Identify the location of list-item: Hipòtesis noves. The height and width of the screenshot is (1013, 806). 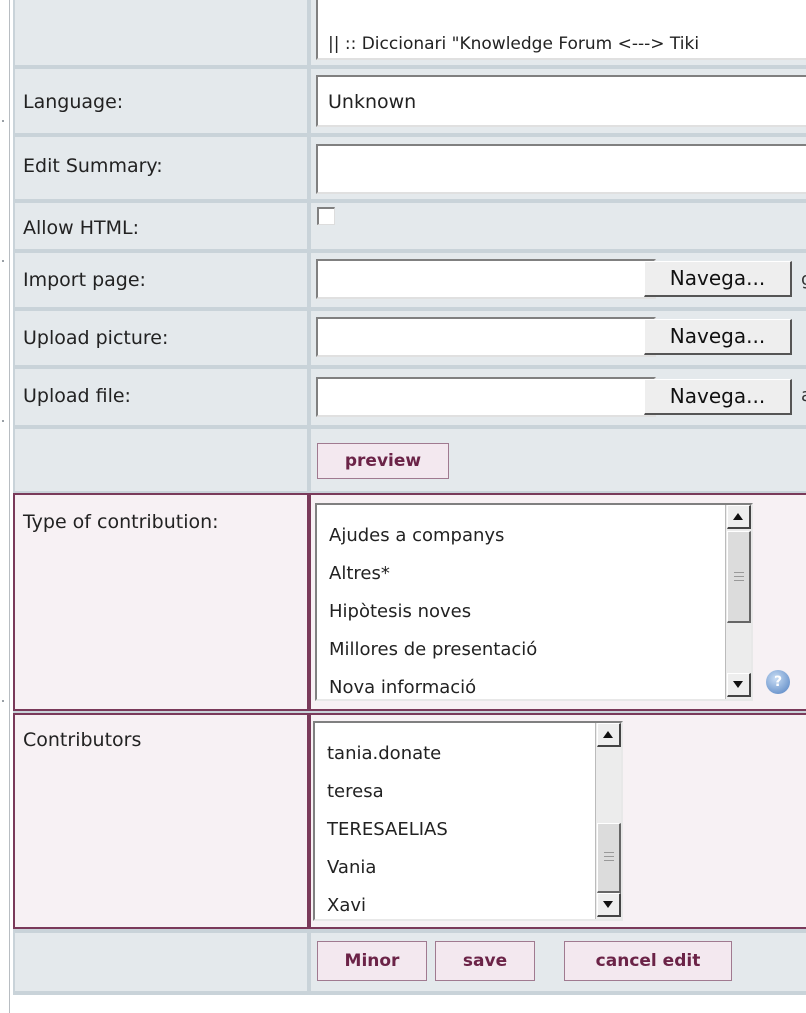
(400, 611).